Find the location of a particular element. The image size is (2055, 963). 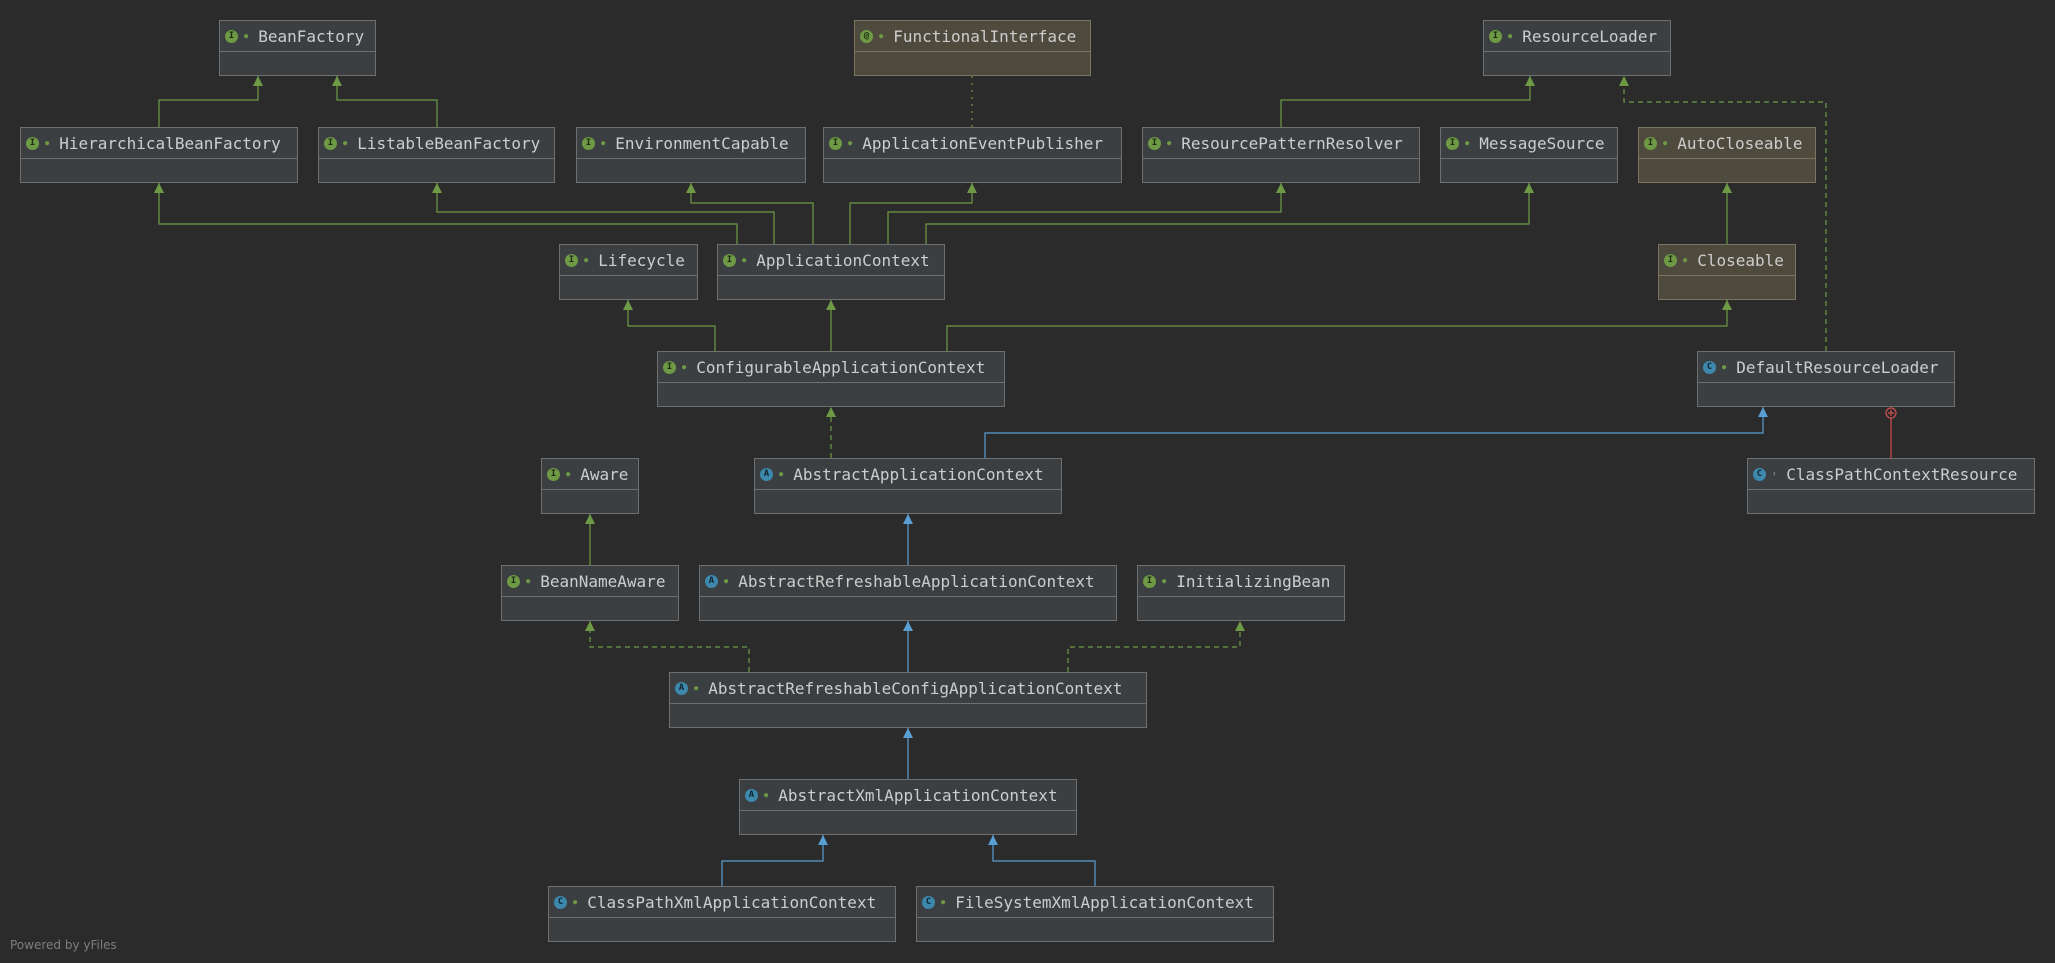

node-label: AbstractXmlApplicationContext is located at coordinates (918, 795).